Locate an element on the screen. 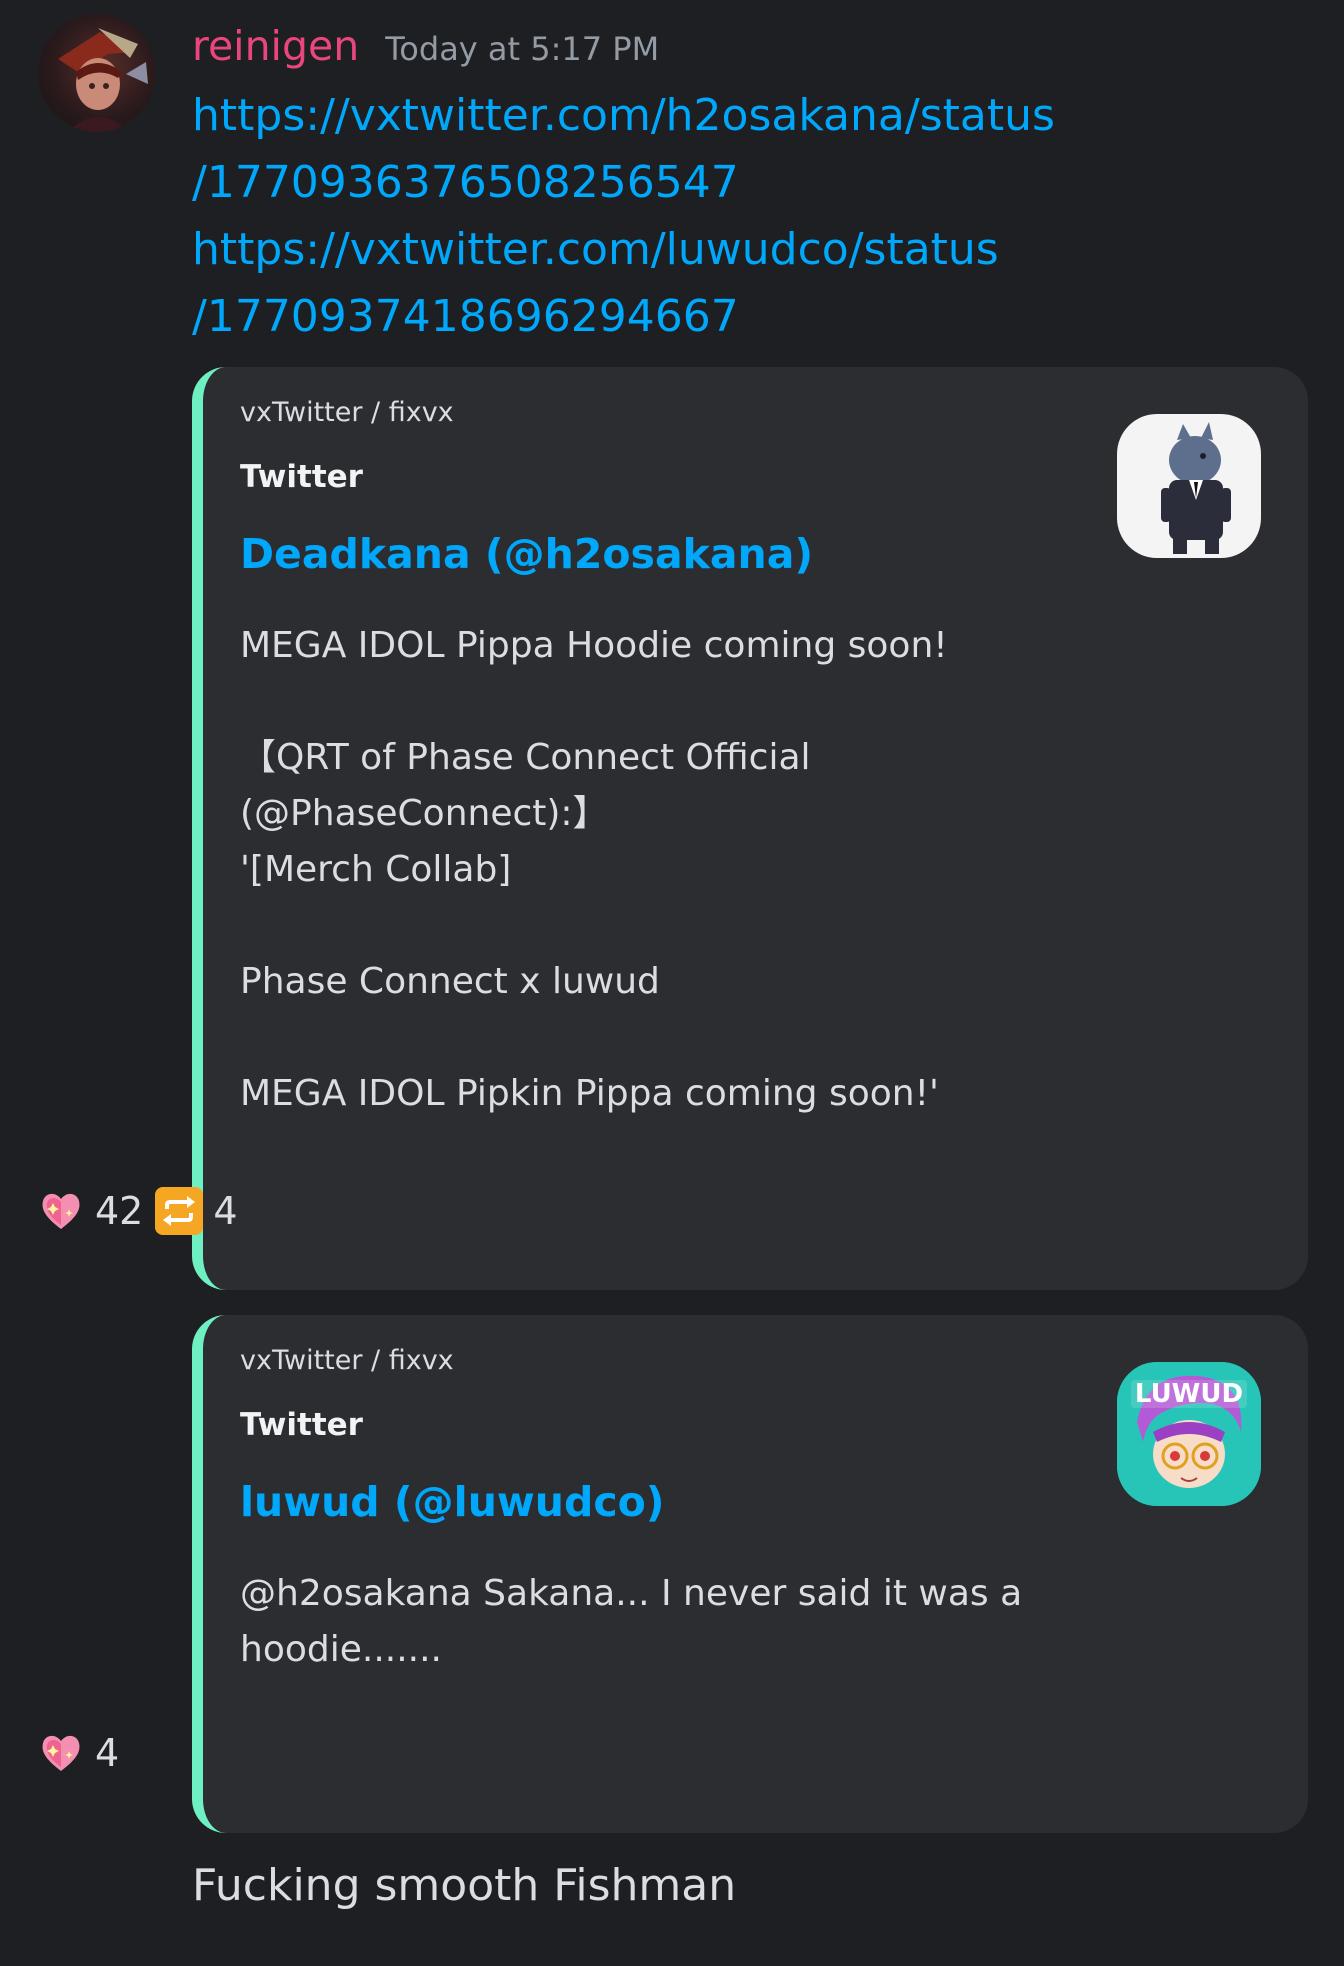 Image resolution: width=1344 pixels, height=1966 pixels. fishman-avatar-image is located at coordinates (1196, 488).